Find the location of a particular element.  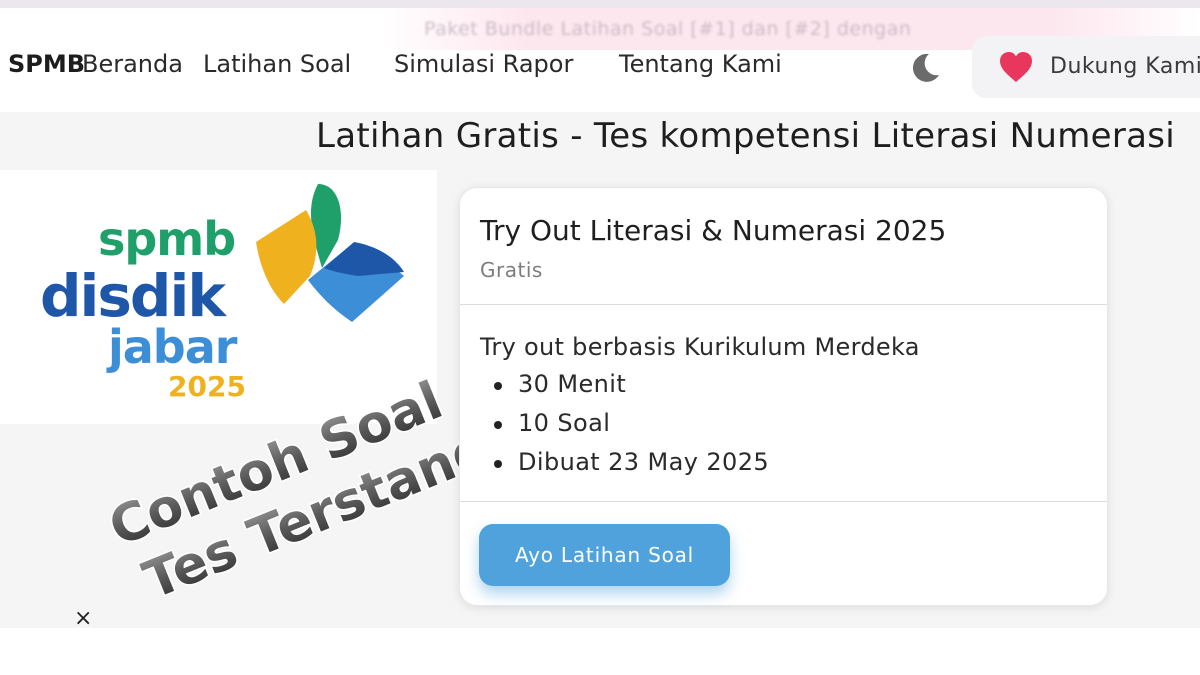

nav-link-tentang-kami: Tentang Kami is located at coordinates (700, 64).